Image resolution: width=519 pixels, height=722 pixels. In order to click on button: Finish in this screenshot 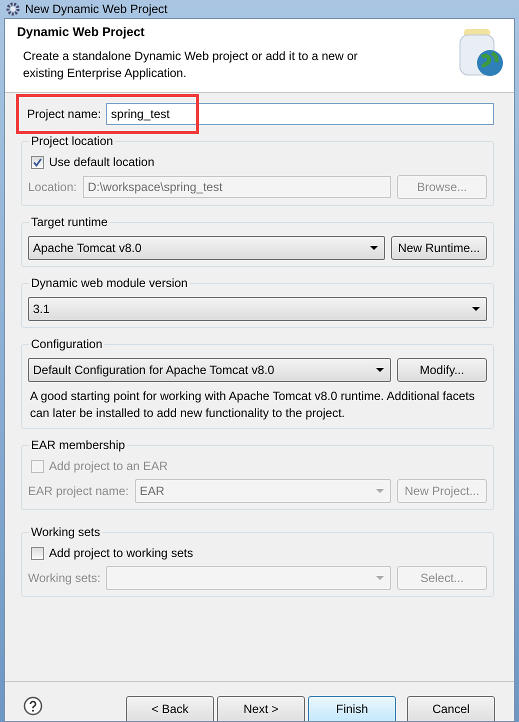, I will do `click(352, 708)`.